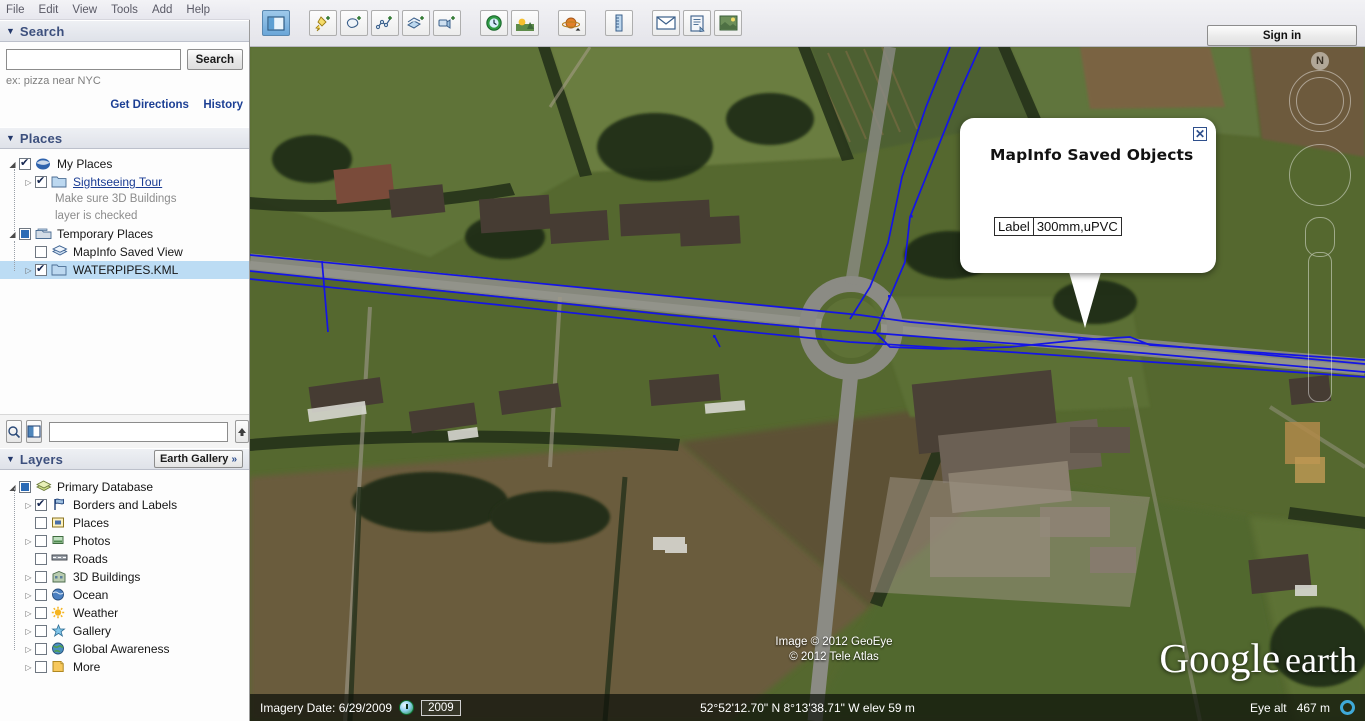  Describe the element at coordinates (697, 23) in the screenshot. I see `print-button` at that location.